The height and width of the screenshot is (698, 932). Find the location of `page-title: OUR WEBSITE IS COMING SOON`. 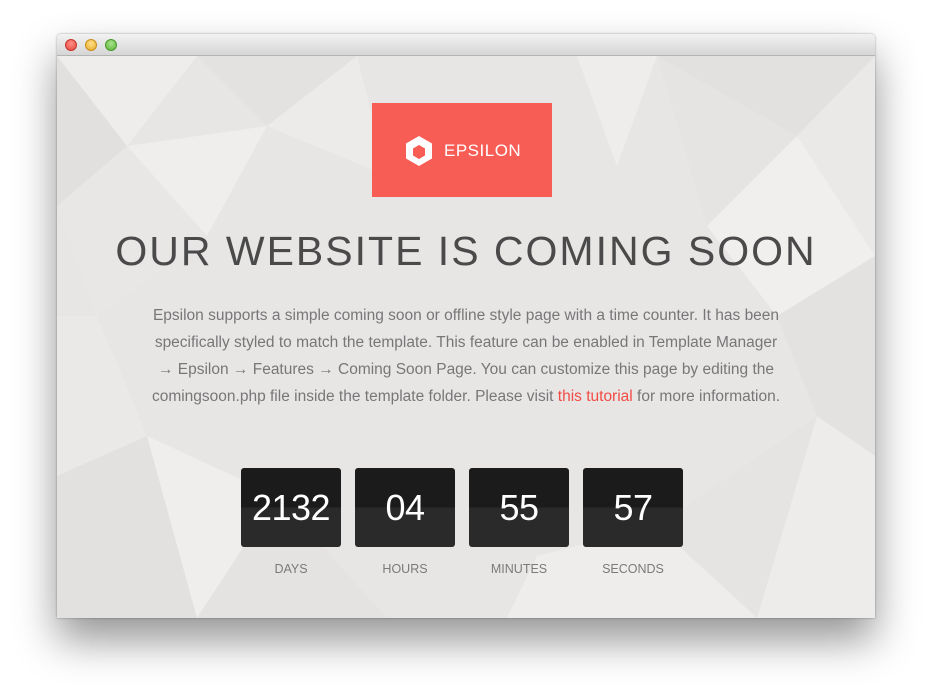

page-title: OUR WEBSITE IS COMING SOON is located at coordinates (466, 251).